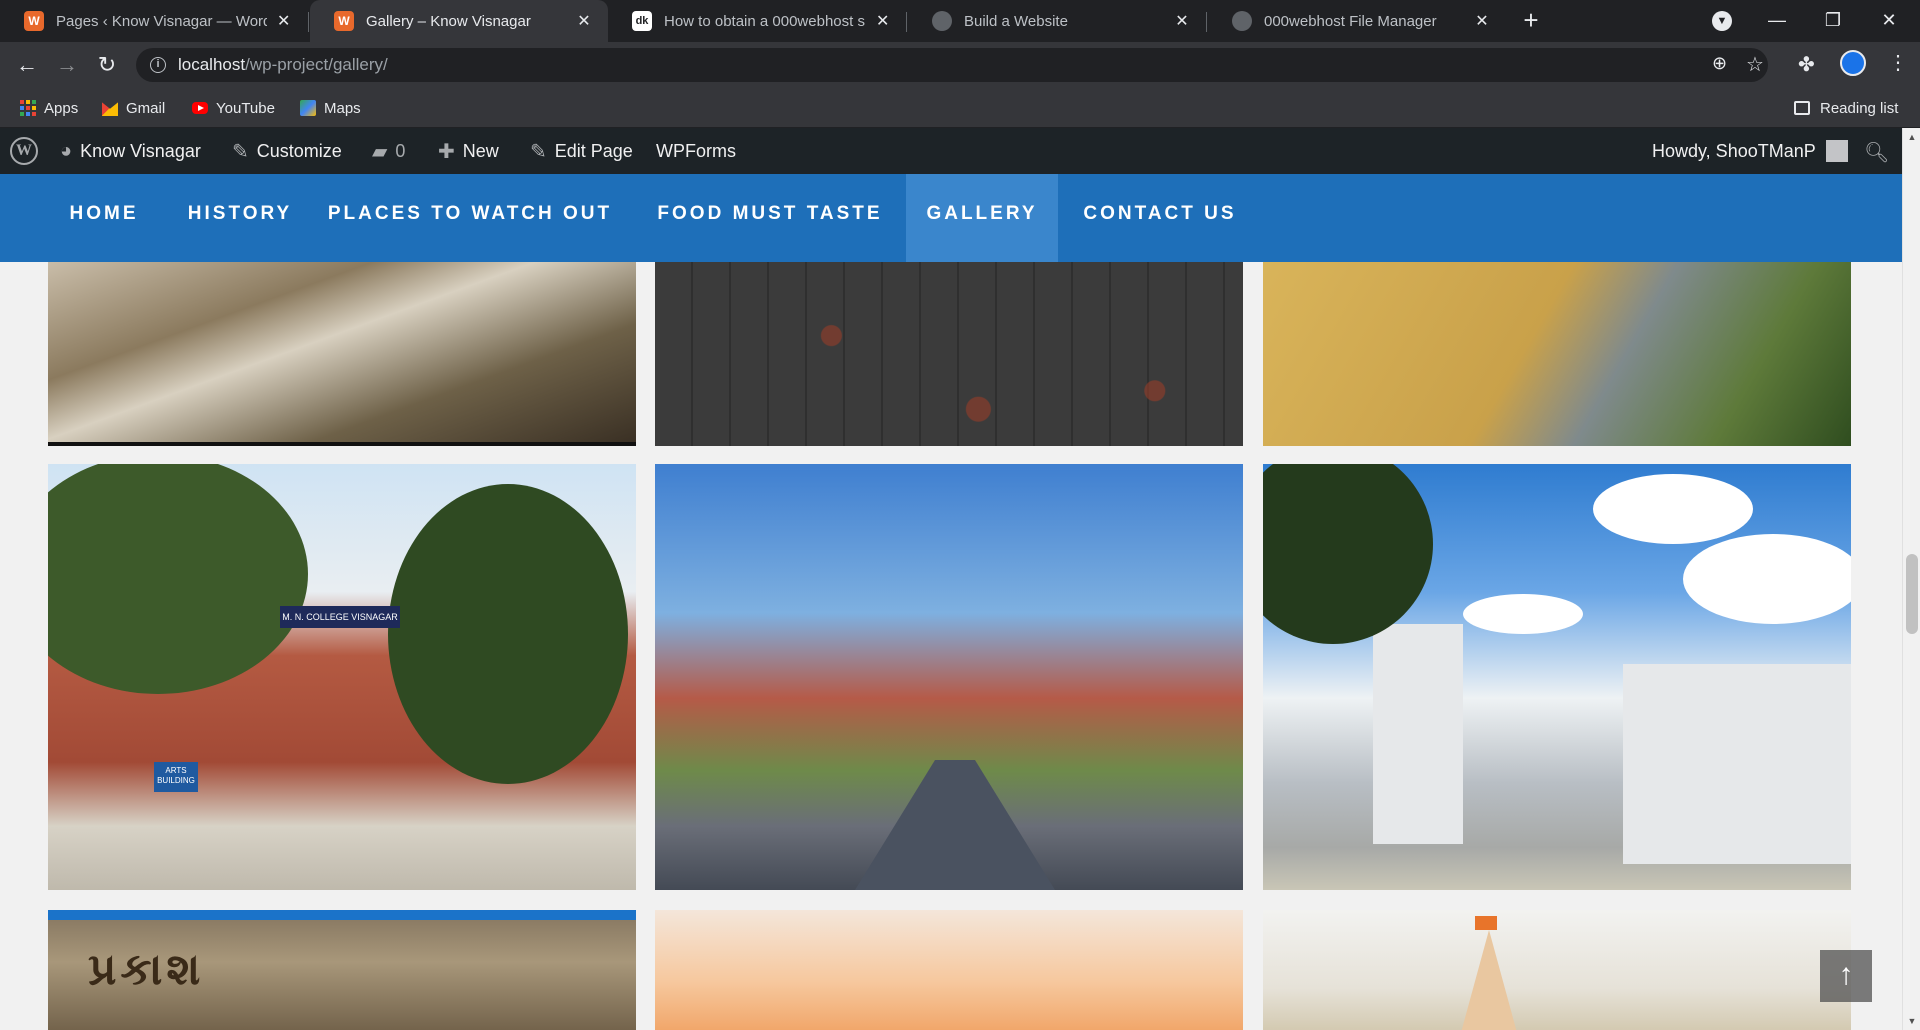 The height and width of the screenshot is (1030, 1920). What do you see at coordinates (1531, 21) in the screenshot?
I see `new-tab-button: +` at bounding box center [1531, 21].